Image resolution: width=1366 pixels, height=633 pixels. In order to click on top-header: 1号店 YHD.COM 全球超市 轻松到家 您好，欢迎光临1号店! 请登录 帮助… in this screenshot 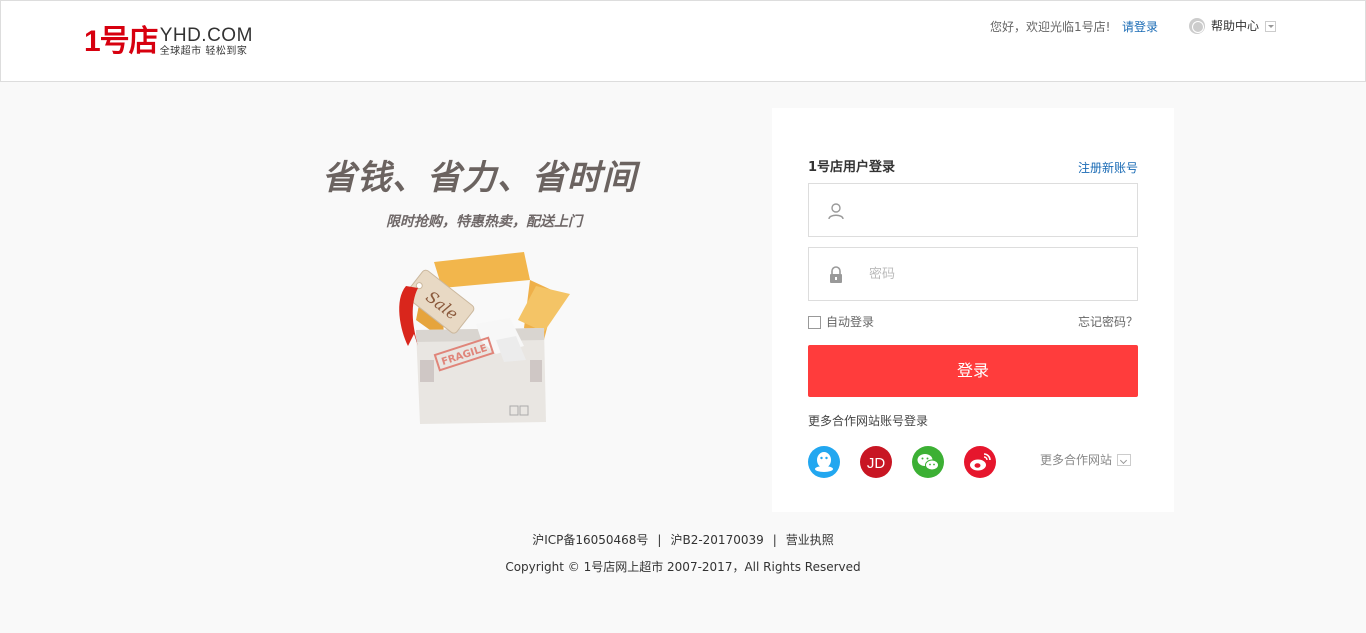, I will do `click(683, 41)`.